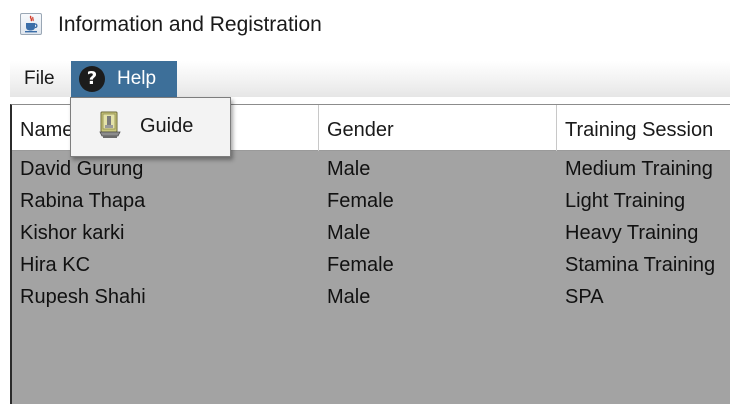  What do you see at coordinates (83, 201) in the screenshot?
I see `cell-name: Rabina Thapa` at bounding box center [83, 201].